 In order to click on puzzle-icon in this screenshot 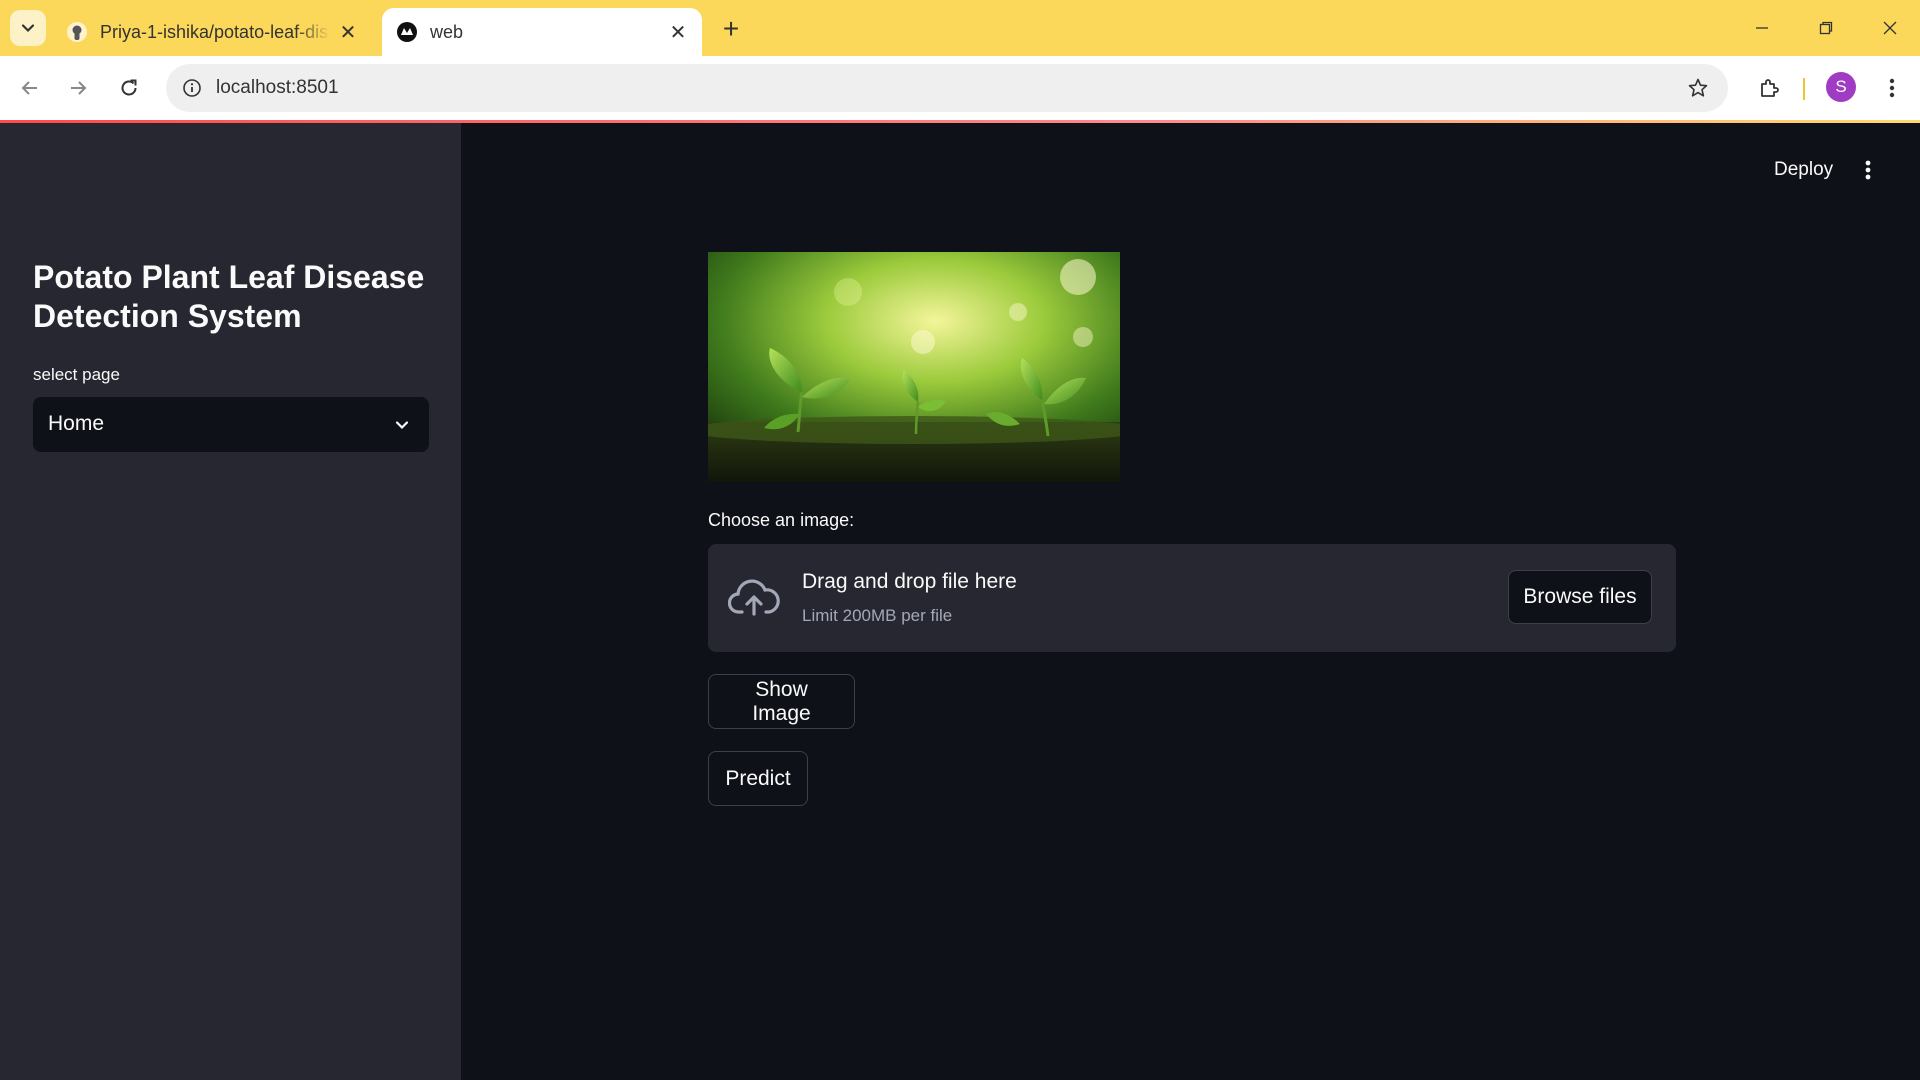, I will do `click(1770, 88)`.